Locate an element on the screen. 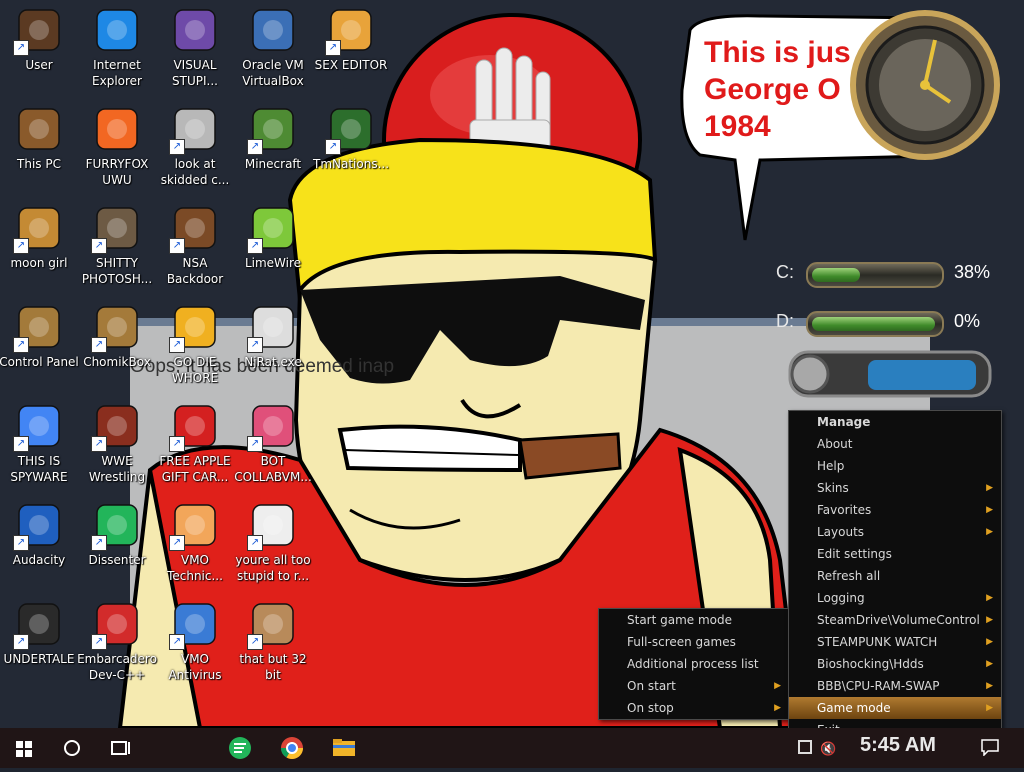 The image size is (1024, 772). menu-item-bbb-cpu-ram-swap: BBB\CPU-RAM-SWAP ▶ is located at coordinates (895, 686).